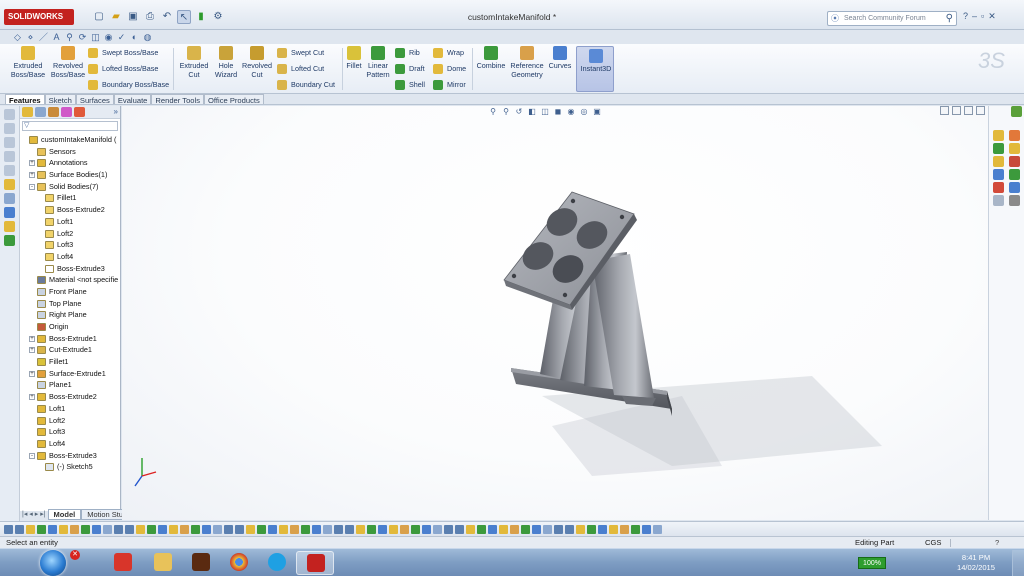 The width and height of the screenshot is (1024, 576). Describe the element at coordinates (116, 17) in the screenshot. I see `open-folder-icon: ▰` at that location.